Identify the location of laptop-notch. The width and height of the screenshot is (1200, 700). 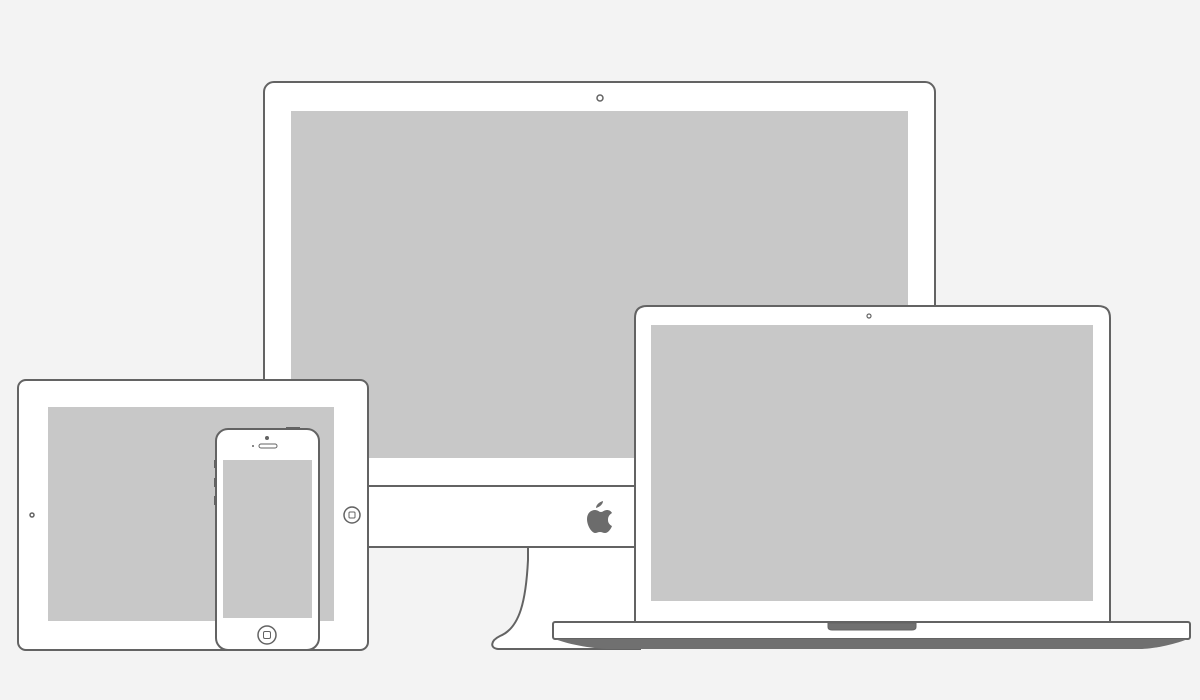
(872, 626).